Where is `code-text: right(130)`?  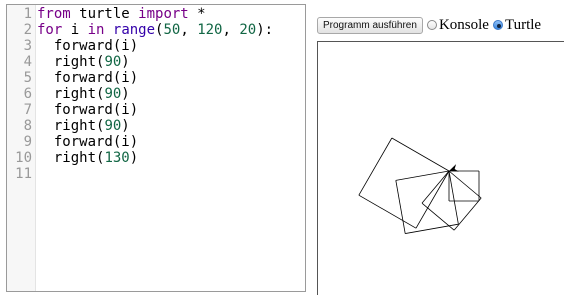 code-text: right(130) is located at coordinates (86, 158).